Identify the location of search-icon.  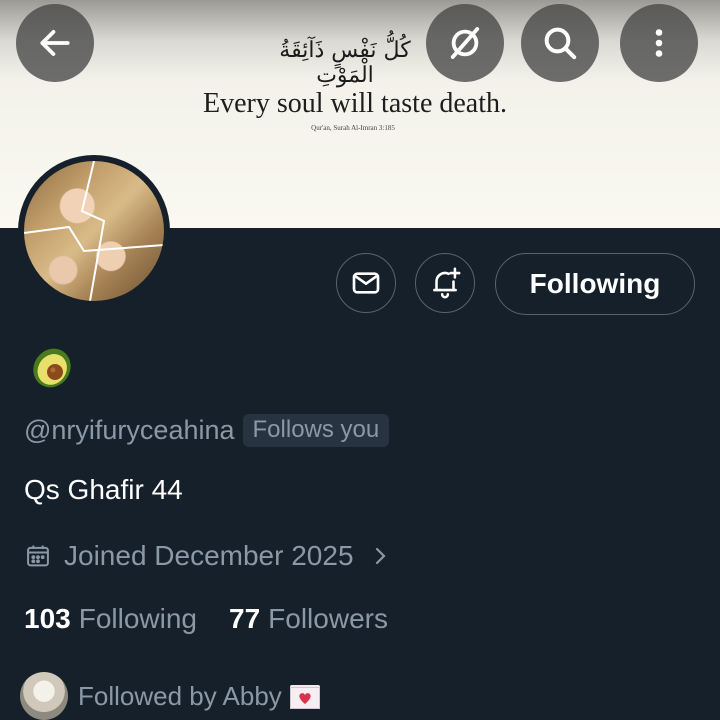
(560, 43).